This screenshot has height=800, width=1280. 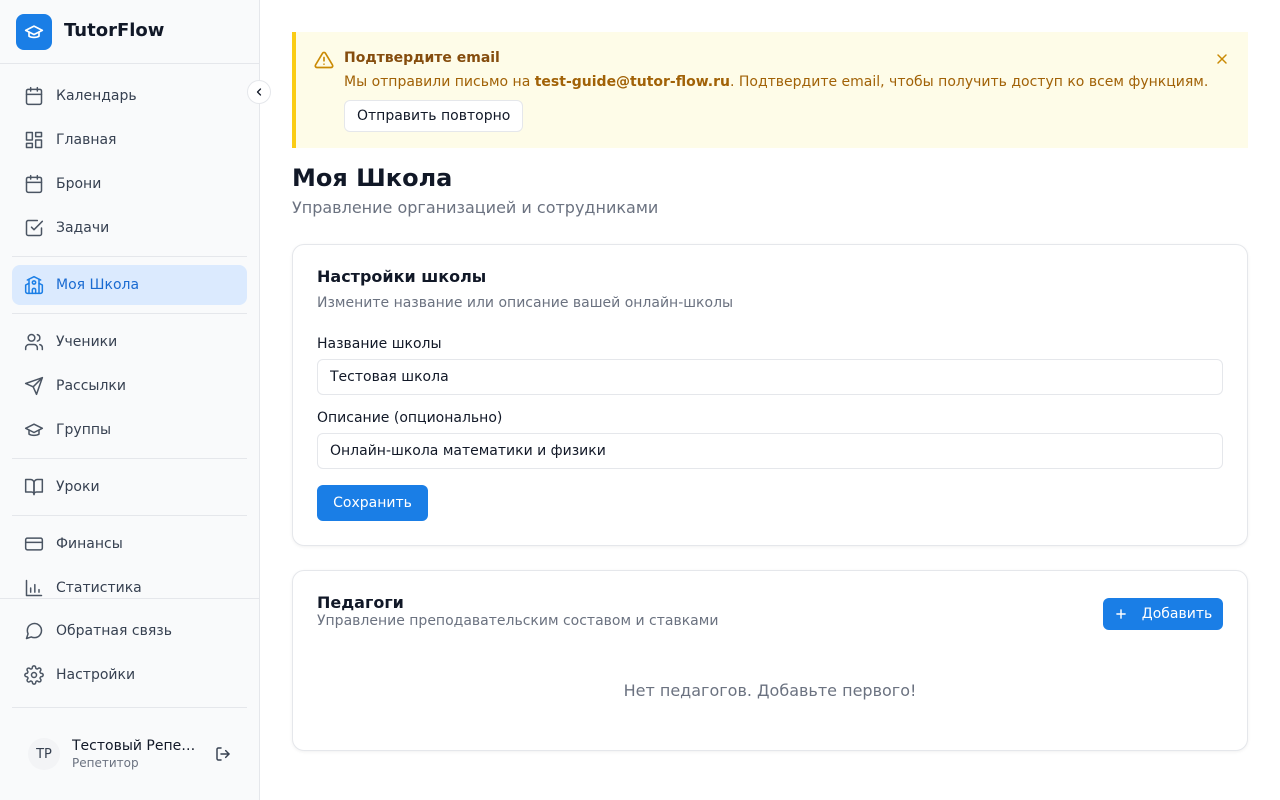 What do you see at coordinates (770, 690) in the screenshot?
I see `empty-state-text: Нет педагогов. Добавьте первого!` at bounding box center [770, 690].